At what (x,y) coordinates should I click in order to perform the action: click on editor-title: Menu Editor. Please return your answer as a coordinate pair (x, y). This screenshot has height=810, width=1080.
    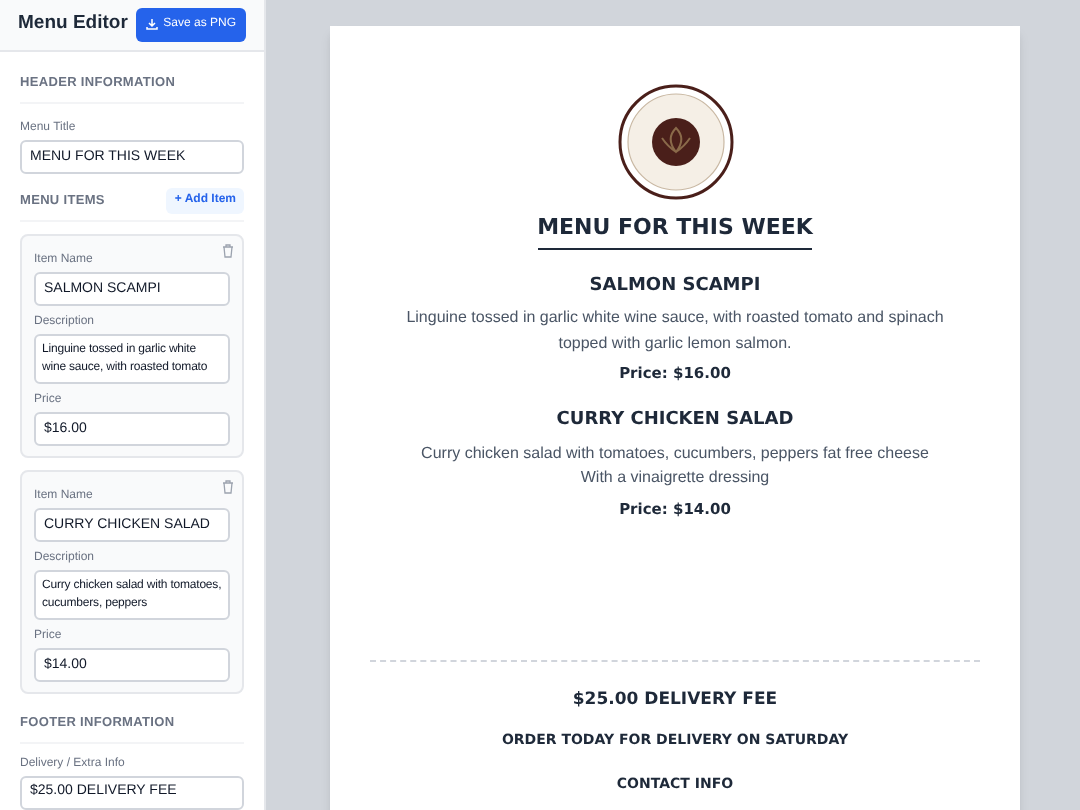
    Looking at the image, I should click on (73, 24).